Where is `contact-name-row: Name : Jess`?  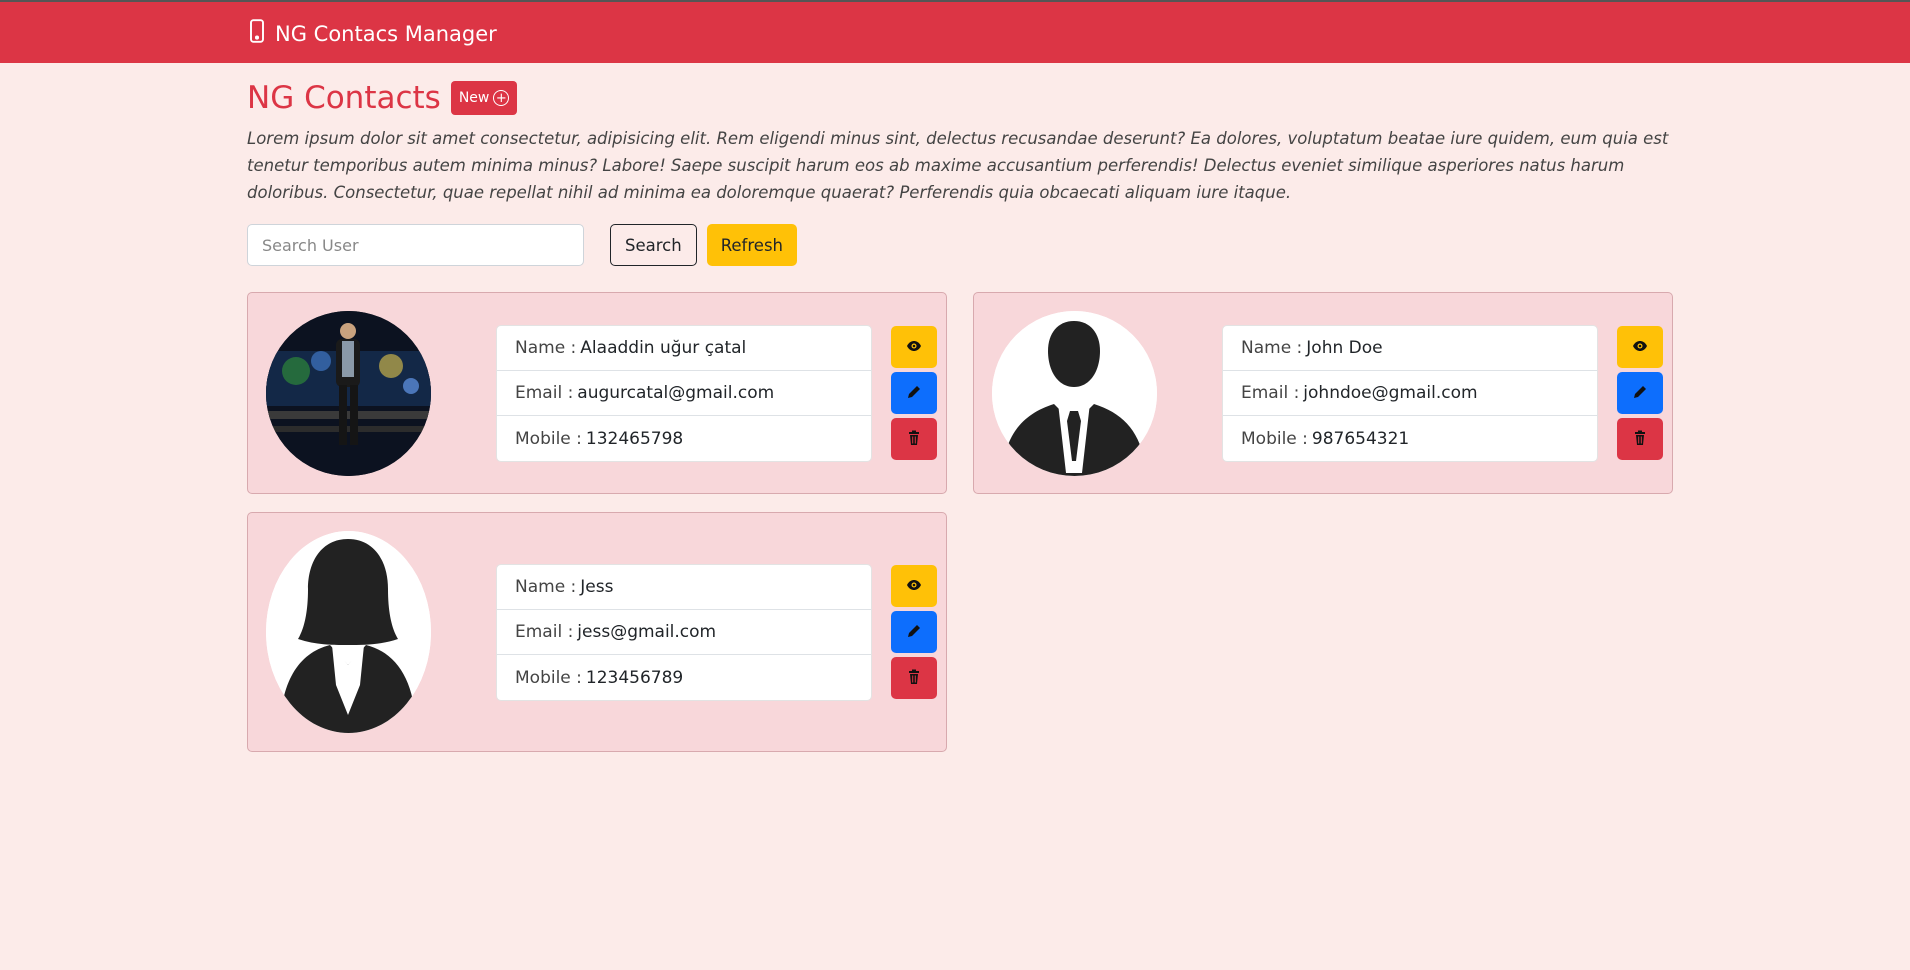
contact-name-row: Name : Jess is located at coordinates (684, 587).